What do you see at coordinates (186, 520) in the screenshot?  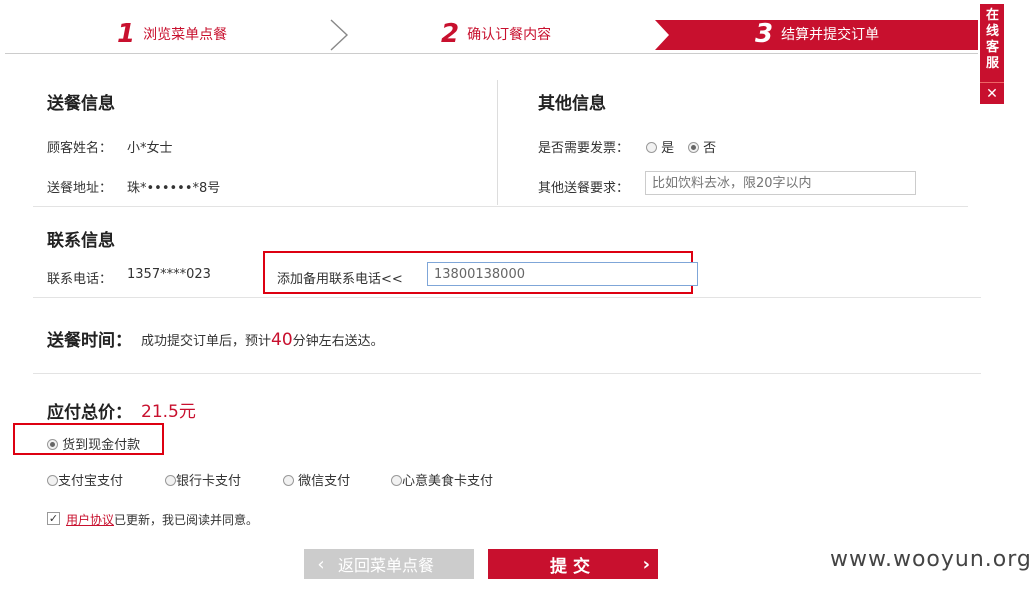 I see `agreement-statement: 已更新，我已阅读并同意。` at bounding box center [186, 520].